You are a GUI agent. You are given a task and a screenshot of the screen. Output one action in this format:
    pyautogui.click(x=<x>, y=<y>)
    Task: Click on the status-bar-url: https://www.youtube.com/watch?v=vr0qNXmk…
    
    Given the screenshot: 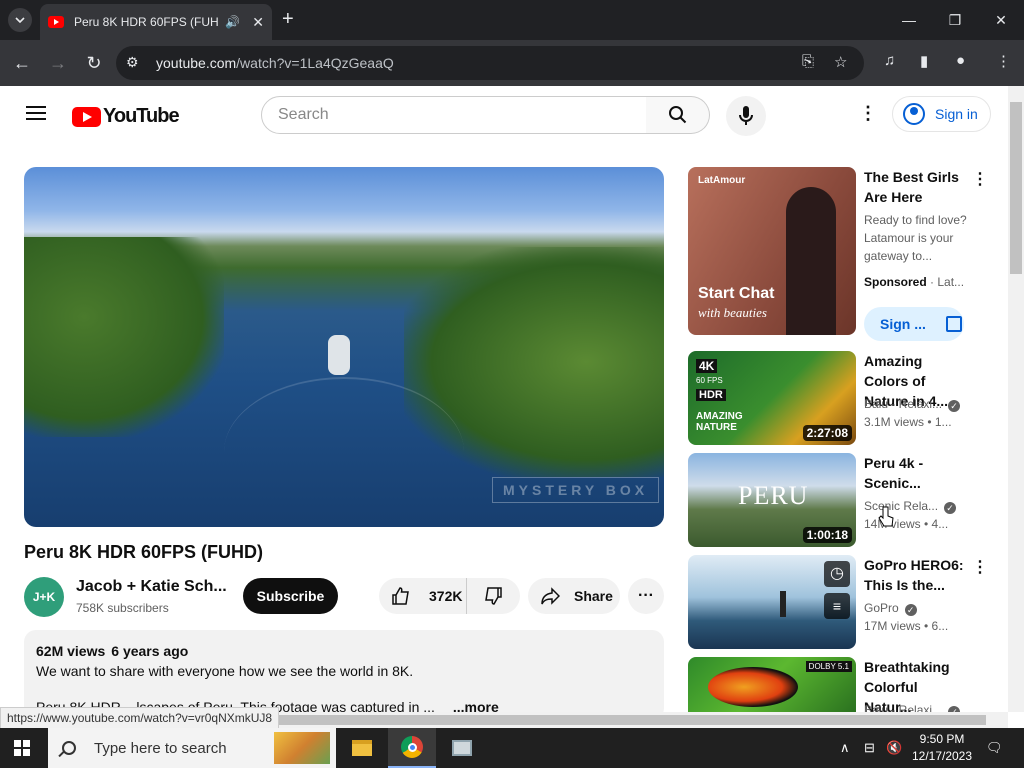 What is the action you would take?
    pyautogui.click(x=140, y=718)
    